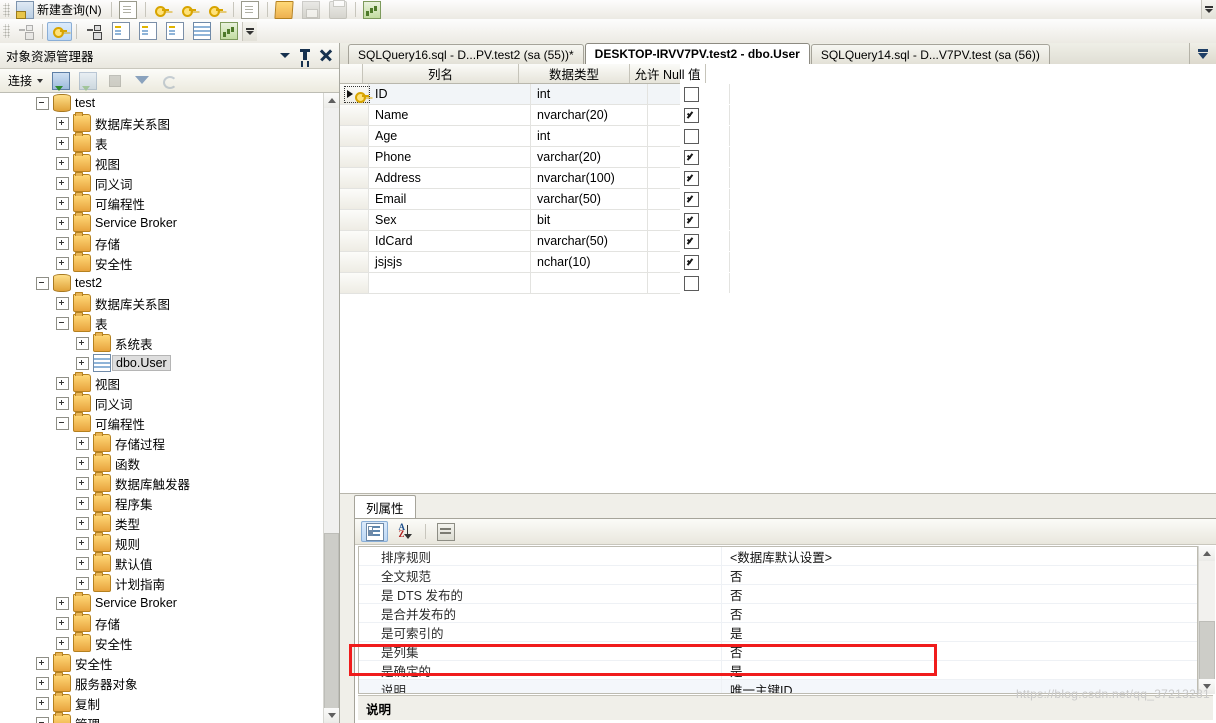  What do you see at coordinates (589, 157) in the screenshot?
I see `data-type-cell: varchar(20)` at bounding box center [589, 157].